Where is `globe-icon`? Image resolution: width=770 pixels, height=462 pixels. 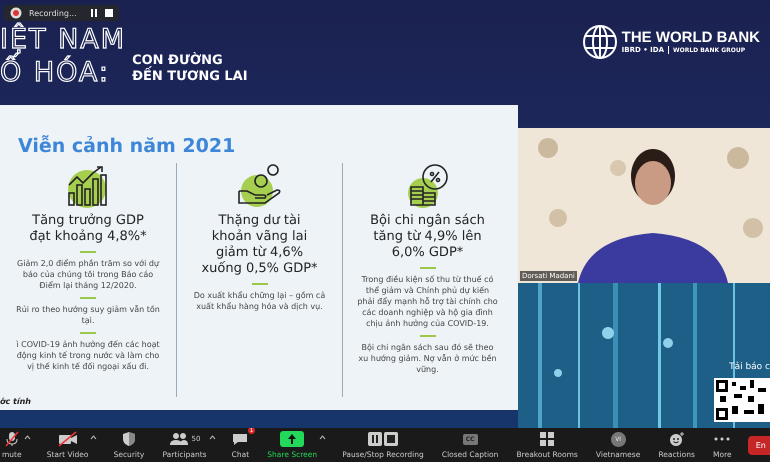
globe-icon is located at coordinates (600, 42).